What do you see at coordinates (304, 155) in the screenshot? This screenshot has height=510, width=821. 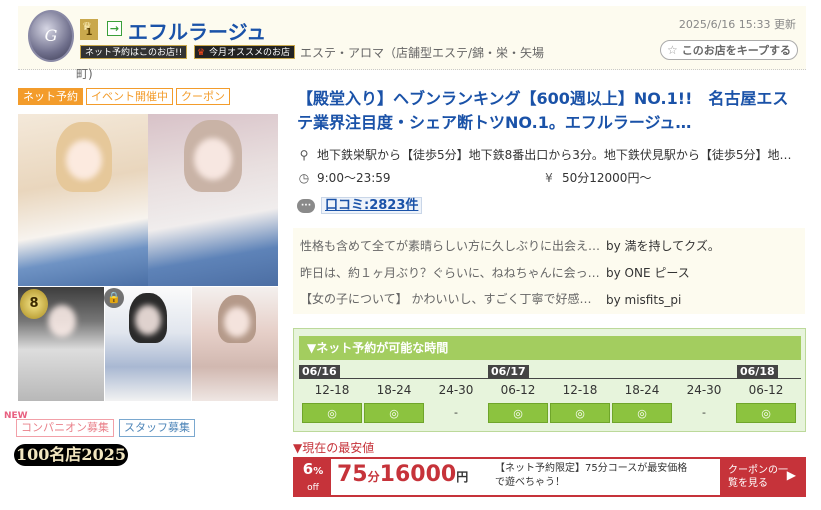 I see `map-pin-icon: ⚲` at bounding box center [304, 155].